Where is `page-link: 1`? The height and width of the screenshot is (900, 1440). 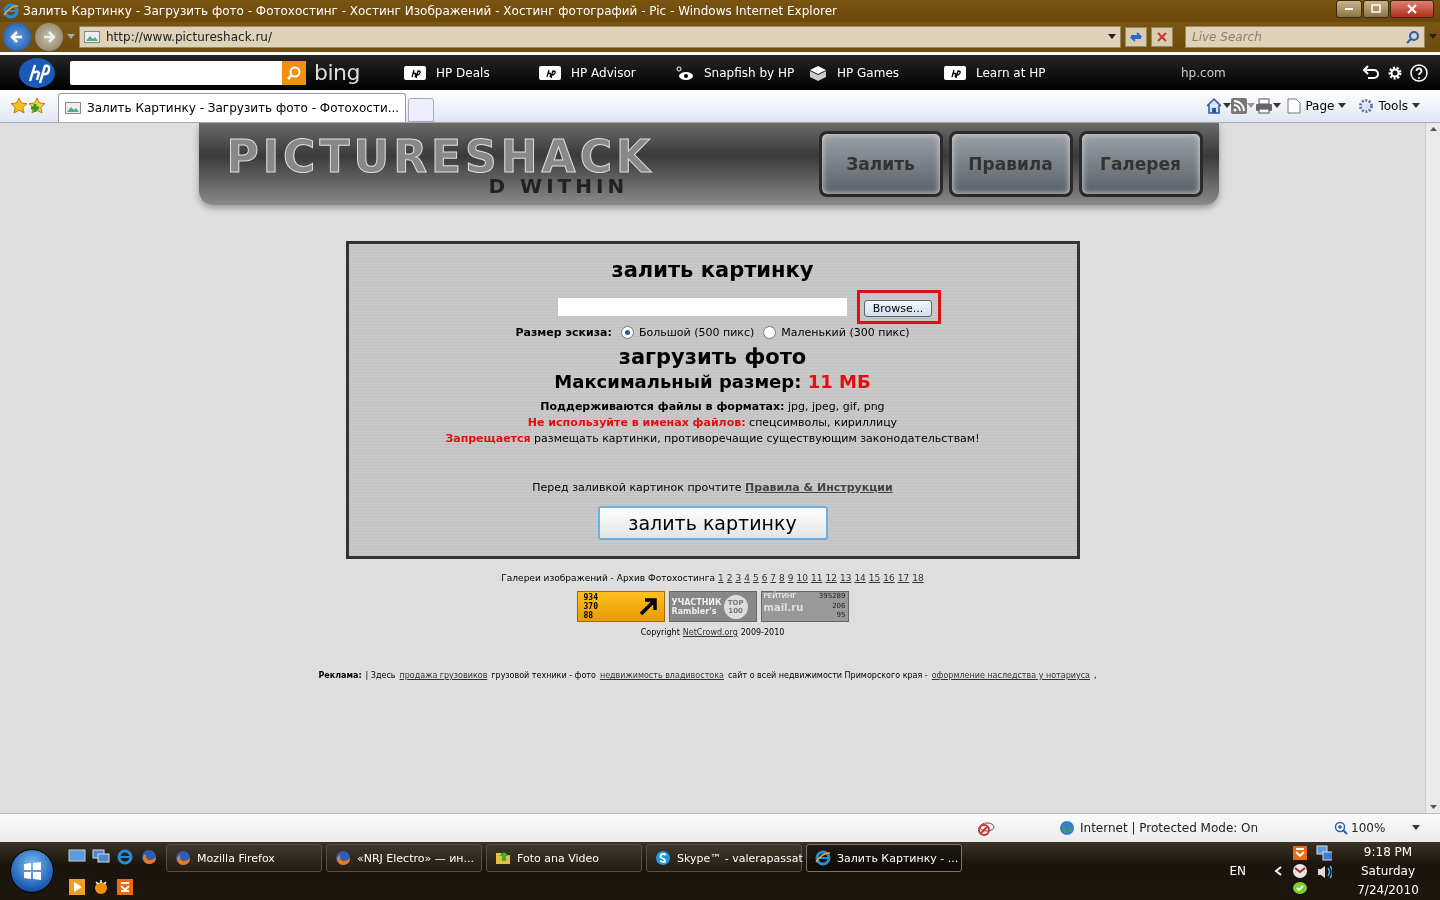 page-link: 1 is located at coordinates (720, 578).